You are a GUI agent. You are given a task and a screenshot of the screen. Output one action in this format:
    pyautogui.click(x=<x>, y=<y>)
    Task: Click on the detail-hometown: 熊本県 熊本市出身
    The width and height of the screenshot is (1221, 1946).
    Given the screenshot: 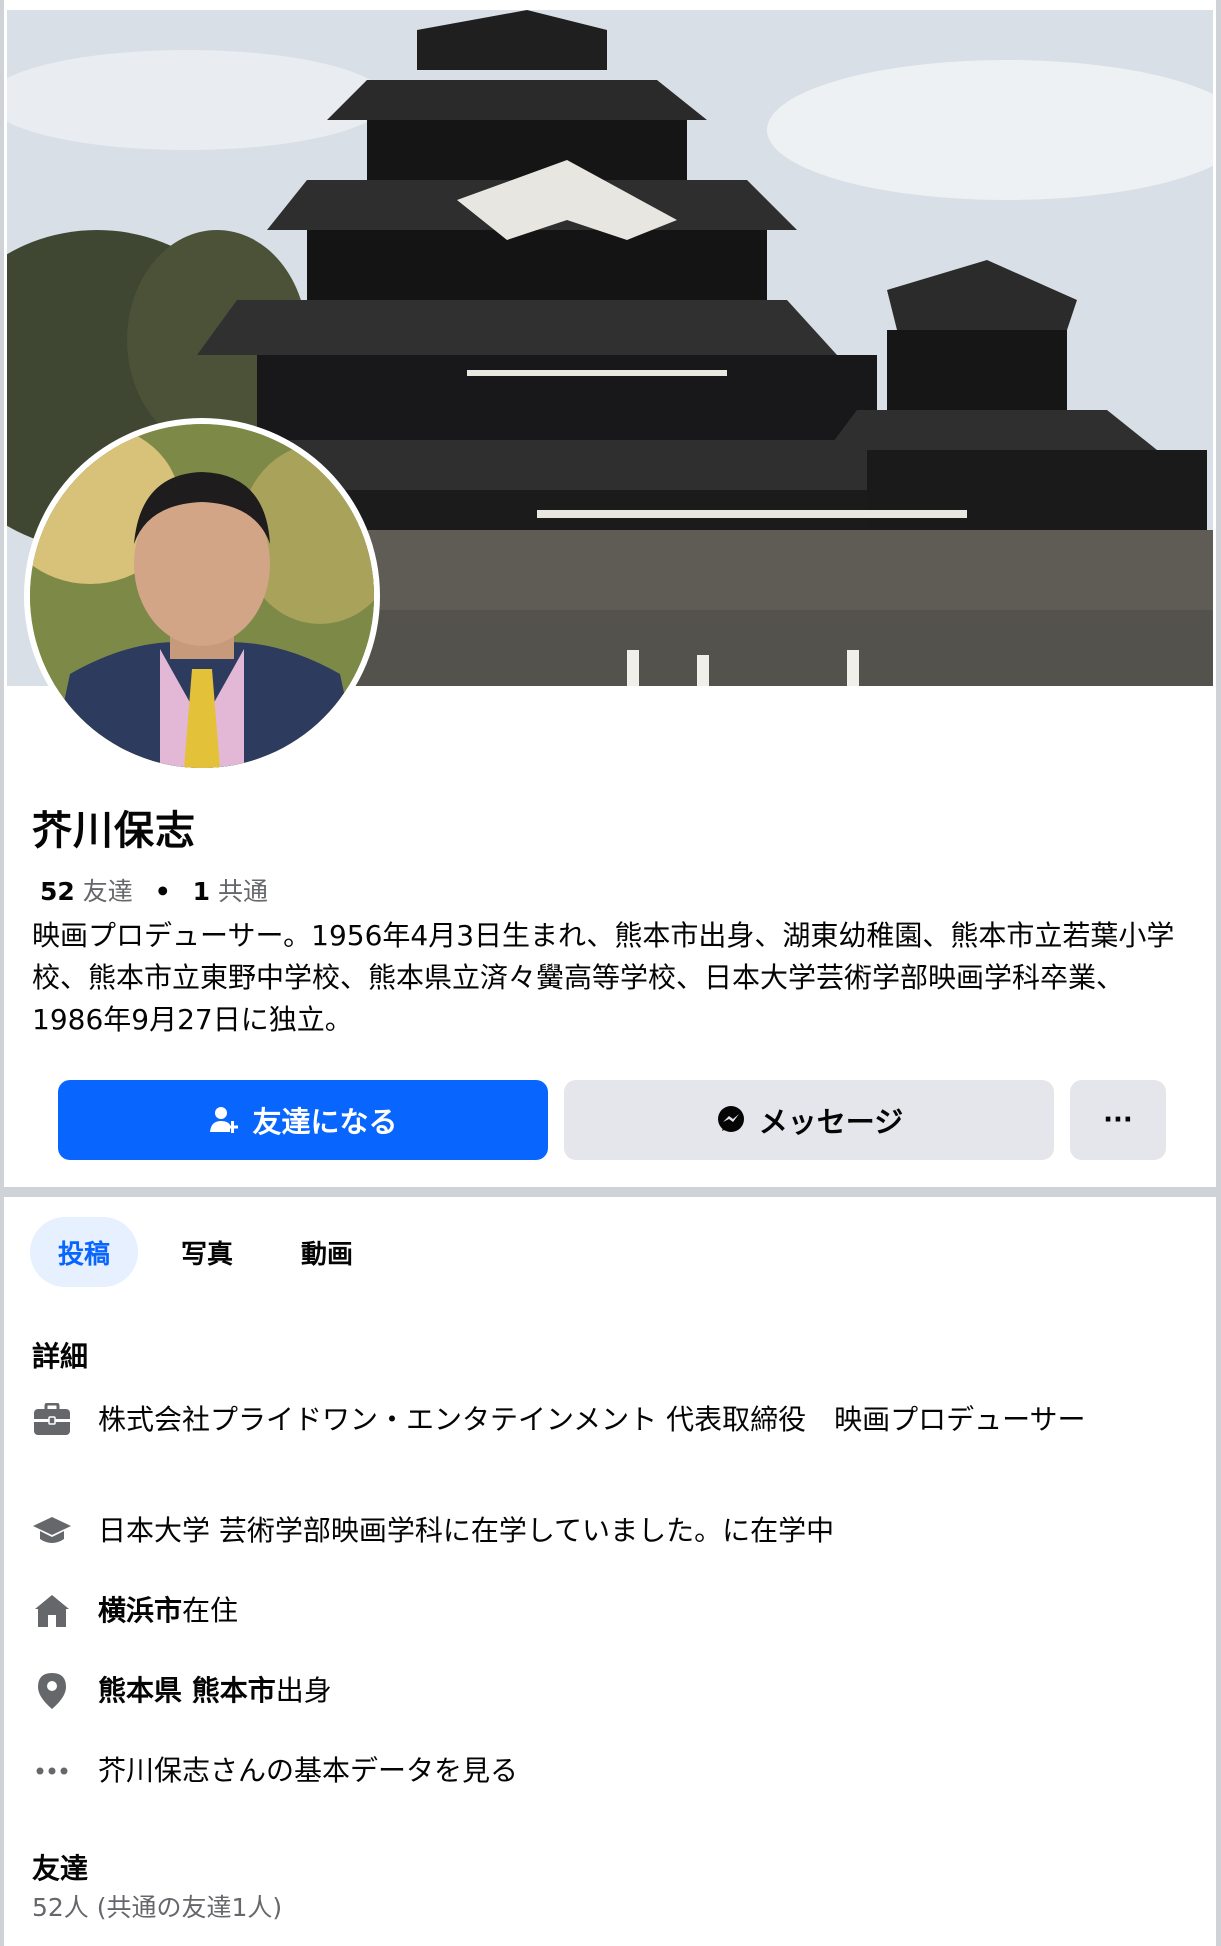 What is the action you would take?
    pyautogui.click(x=612, y=1691)
    